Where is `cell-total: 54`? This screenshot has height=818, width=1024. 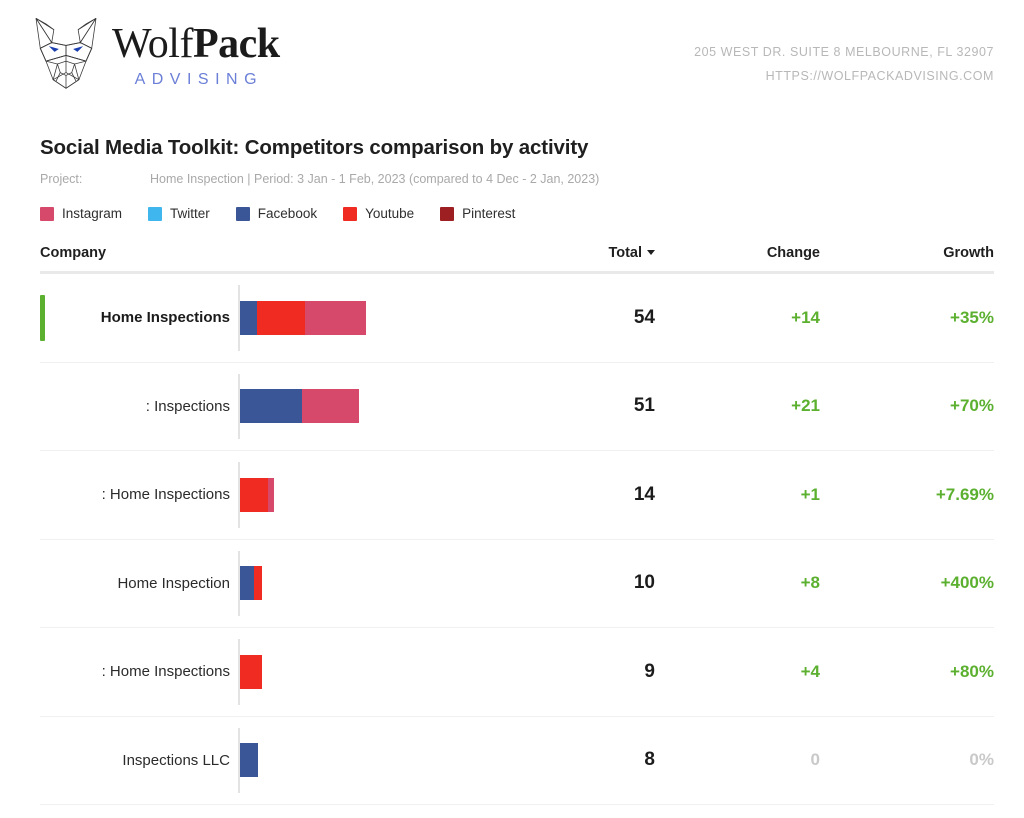 cell-total: 54 is located at coordinates (644, 317).